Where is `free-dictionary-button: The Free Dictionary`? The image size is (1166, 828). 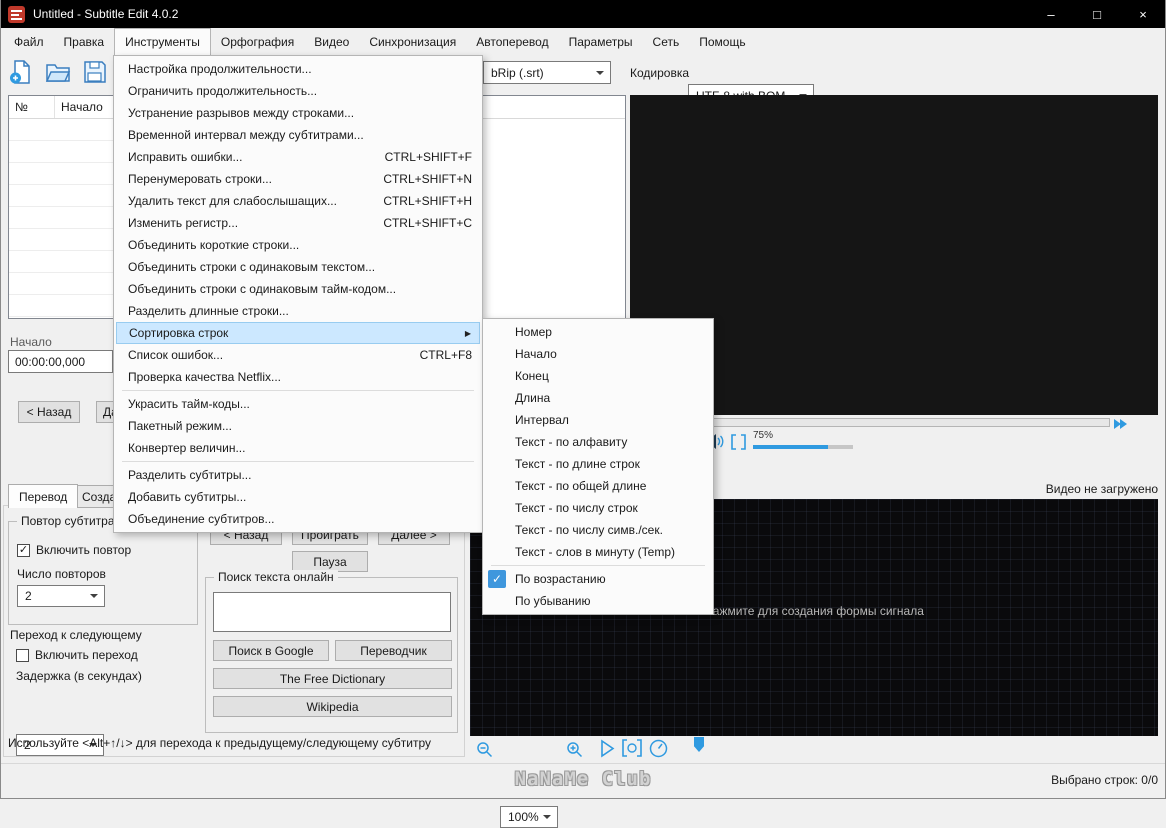 free-dictionary-button: The Free Dictionary is located at coordinates (332, 678).